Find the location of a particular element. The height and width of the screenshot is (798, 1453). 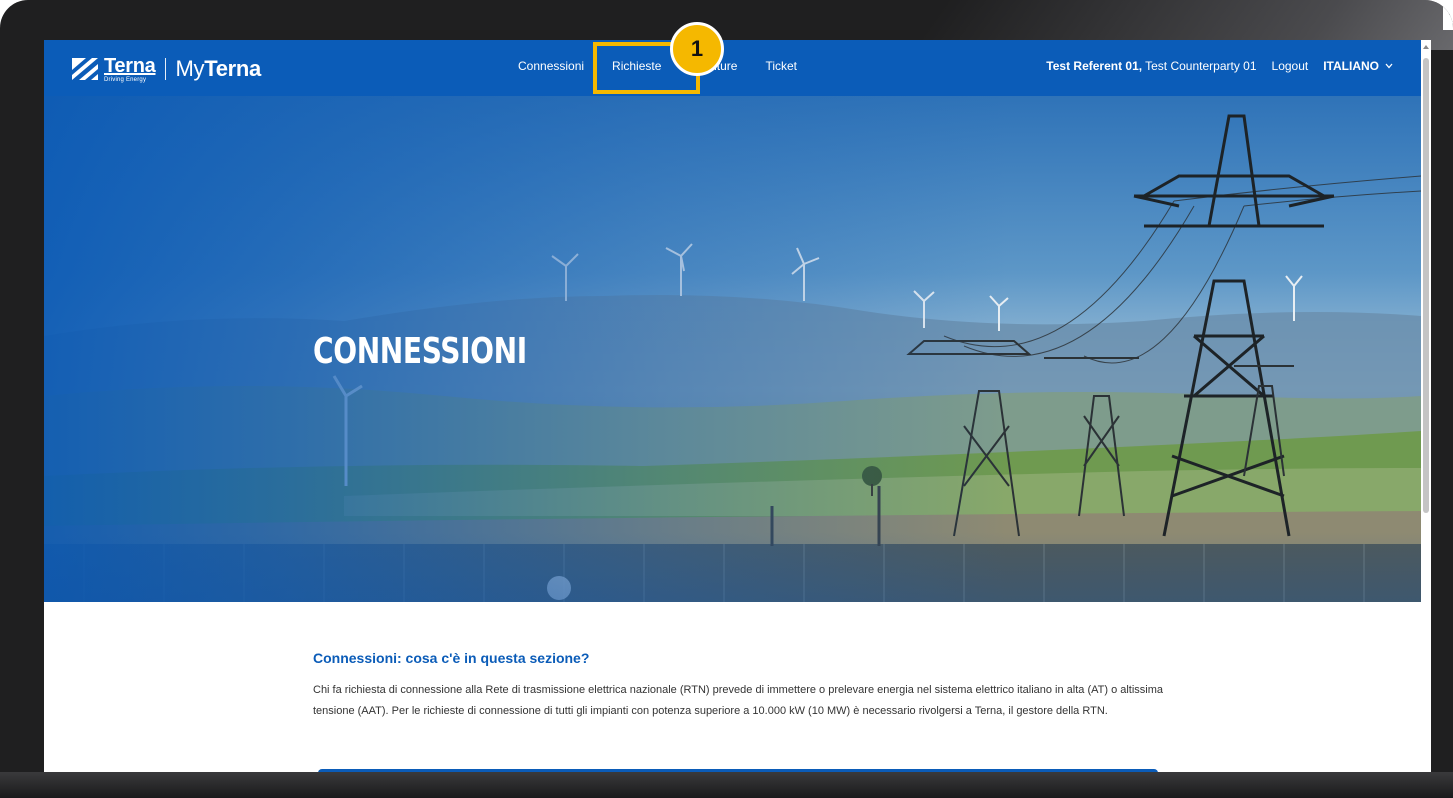

chevron-down-icon is located at coordinates (1389, 66).